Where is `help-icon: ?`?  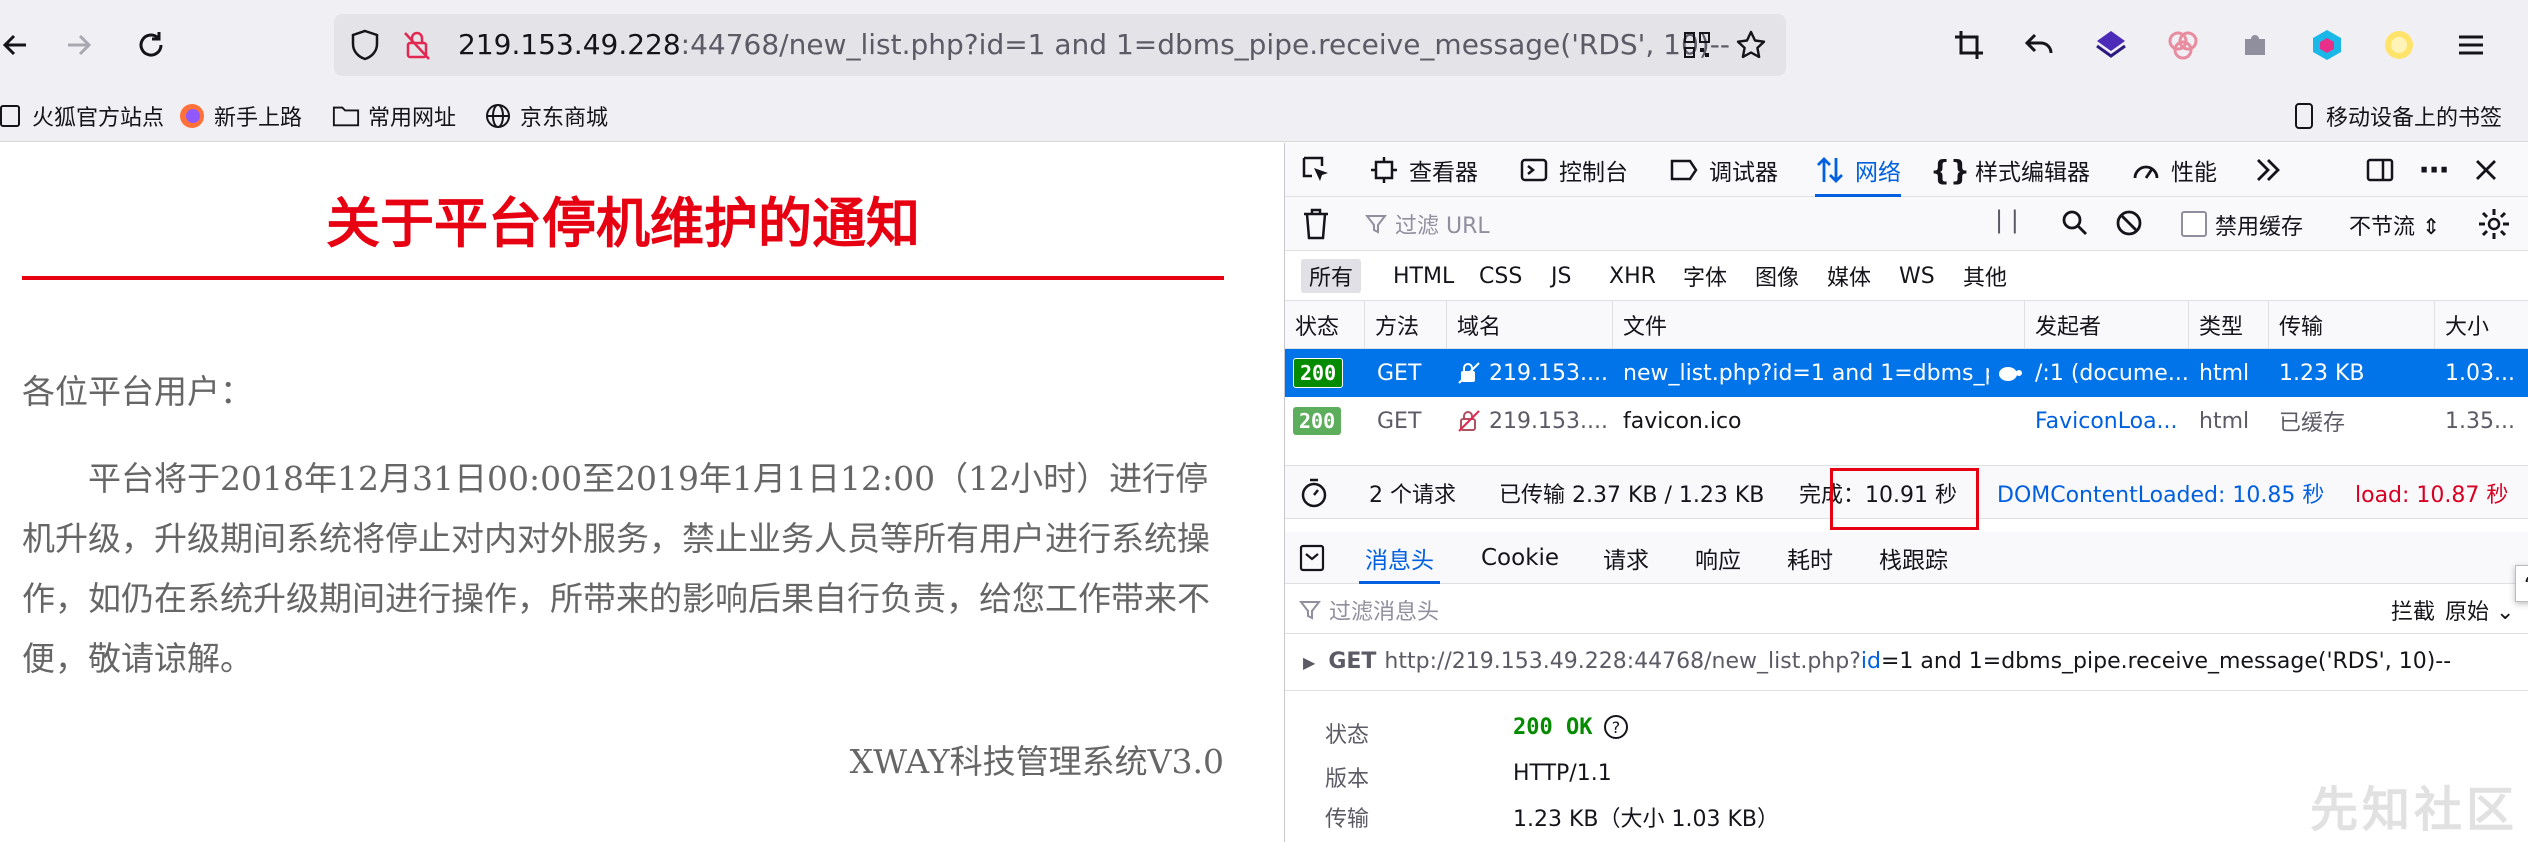
help-icon: ? is located at coordinates (1616, 727).